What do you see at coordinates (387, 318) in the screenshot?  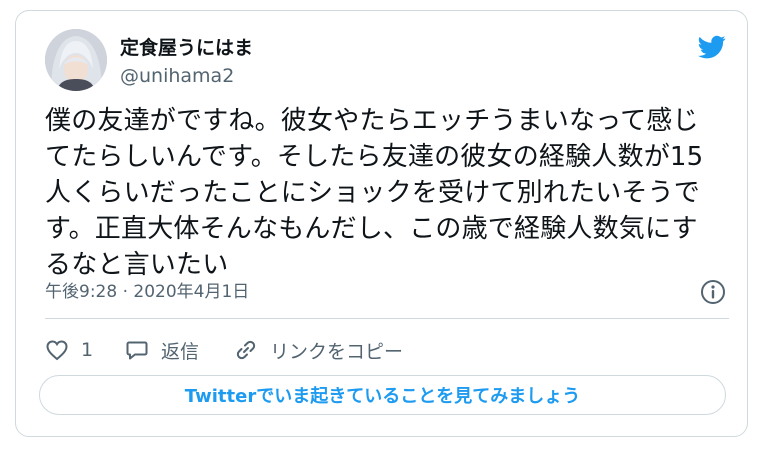 I see `divider` at bounding box center [387, 318].